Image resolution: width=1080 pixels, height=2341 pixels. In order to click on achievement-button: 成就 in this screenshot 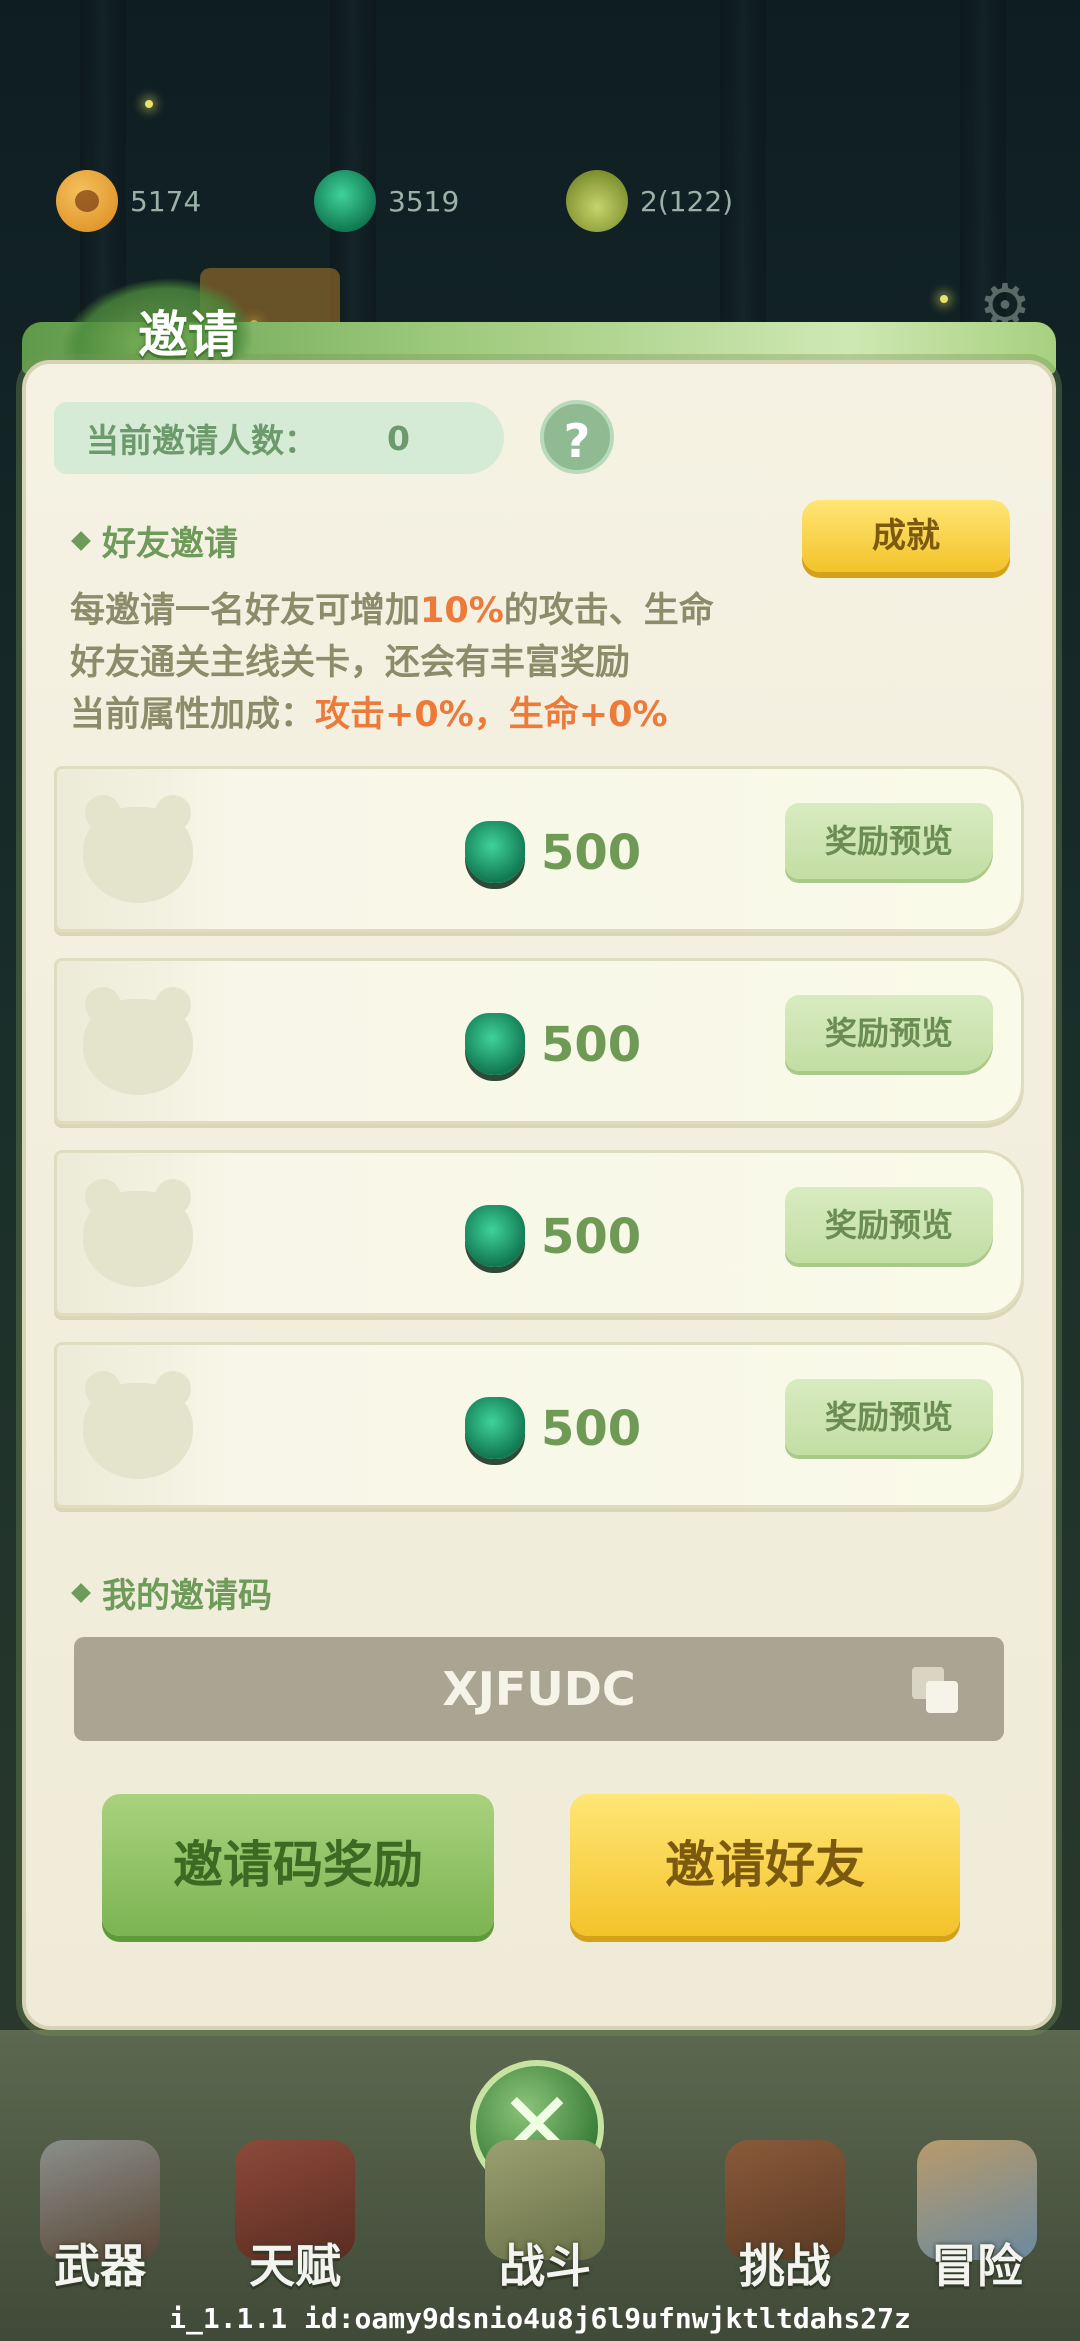, I will do `click(906, 536)`.